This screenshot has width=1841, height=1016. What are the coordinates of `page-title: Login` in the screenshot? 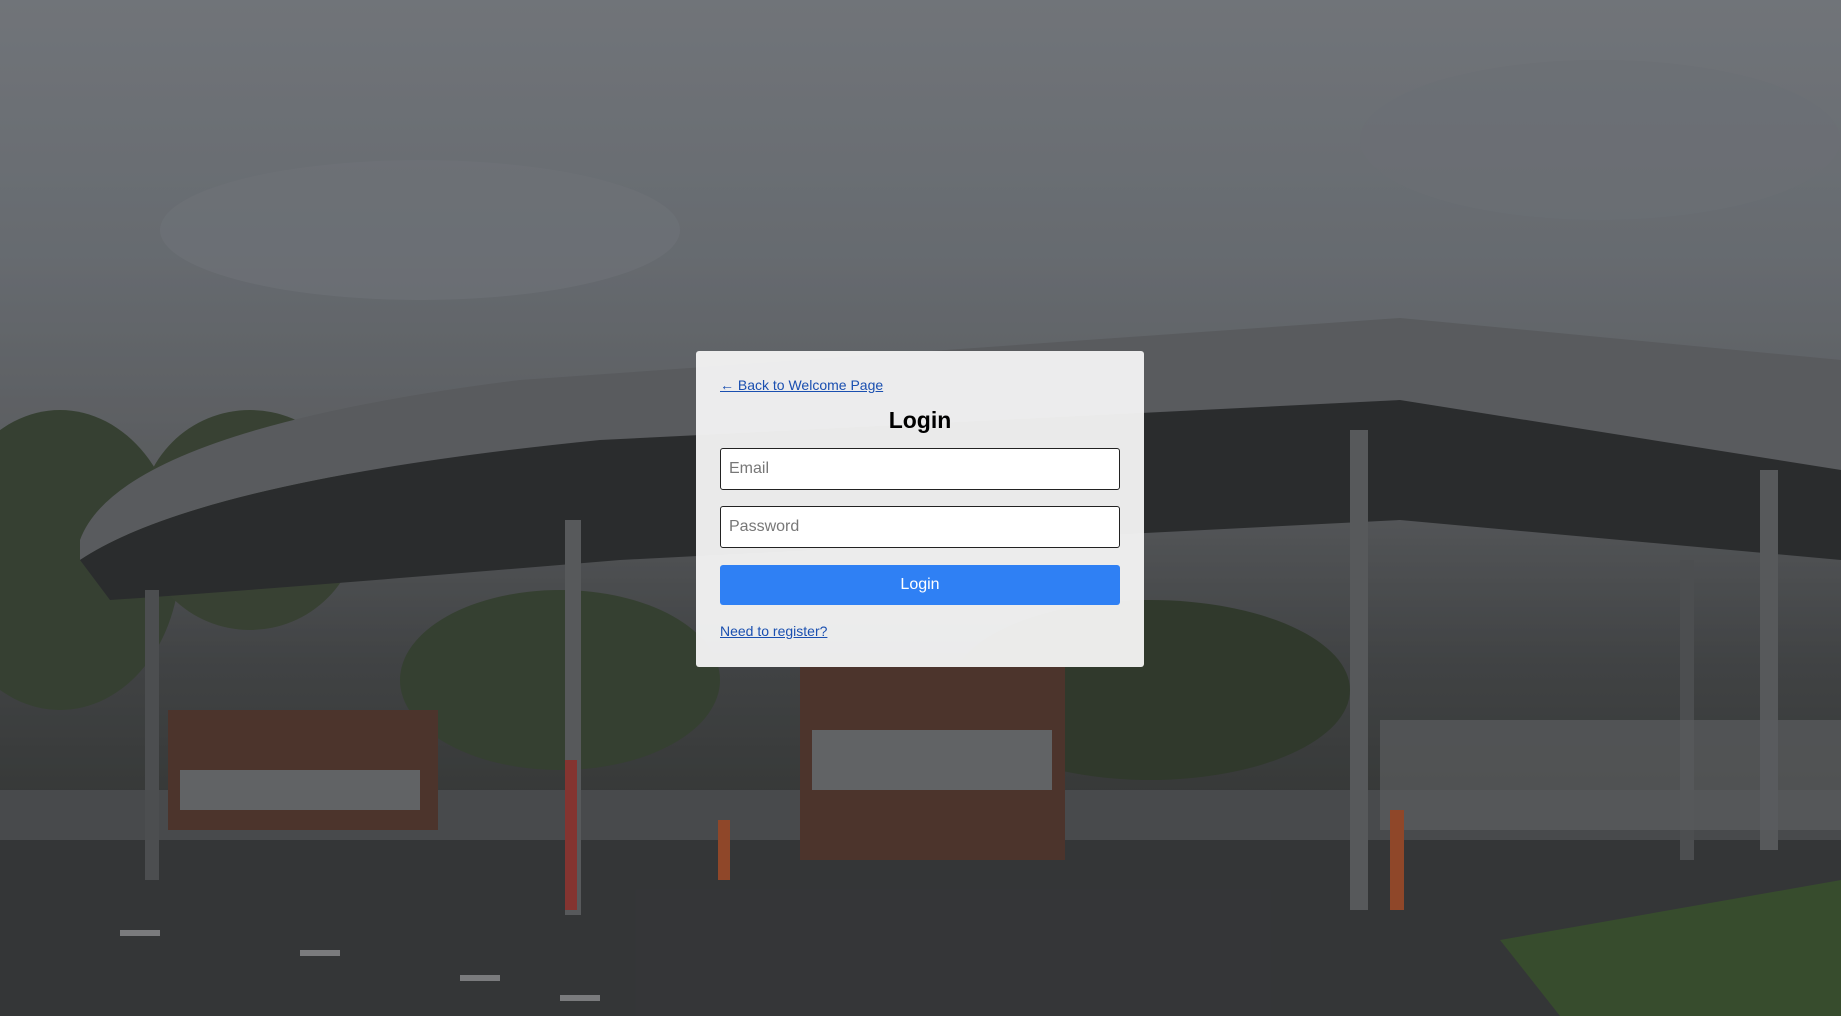 It's located at (920, 420).